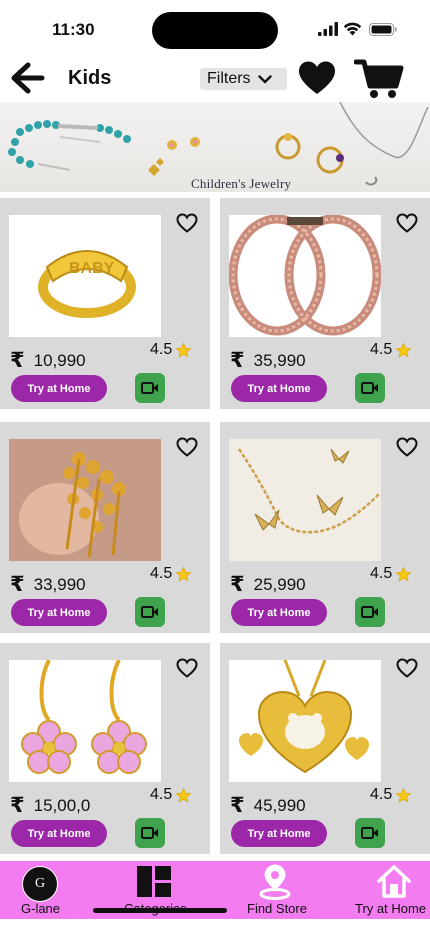 The width and height of the screenshot is (430, 932). Describe the element at coordinates (229, 78) in the screenshot. I see `filters-label: Filters` at that location.